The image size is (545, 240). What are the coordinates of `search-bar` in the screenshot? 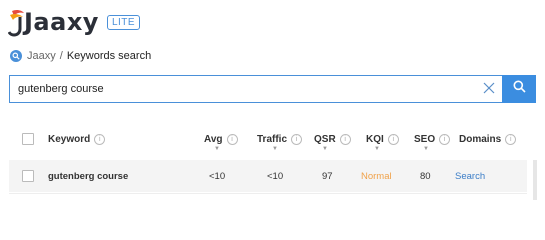 It's located at (272, 89).